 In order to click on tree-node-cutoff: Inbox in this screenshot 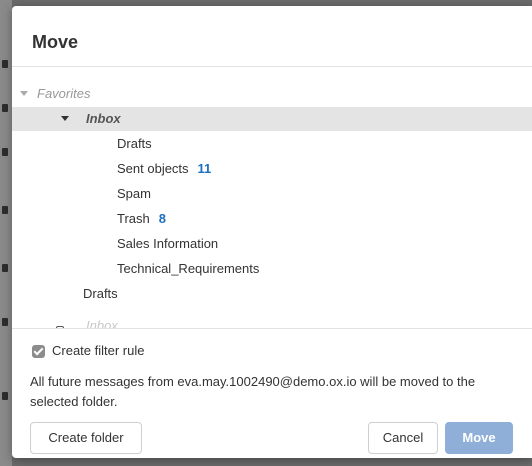, I will do `click(272, 321)`.